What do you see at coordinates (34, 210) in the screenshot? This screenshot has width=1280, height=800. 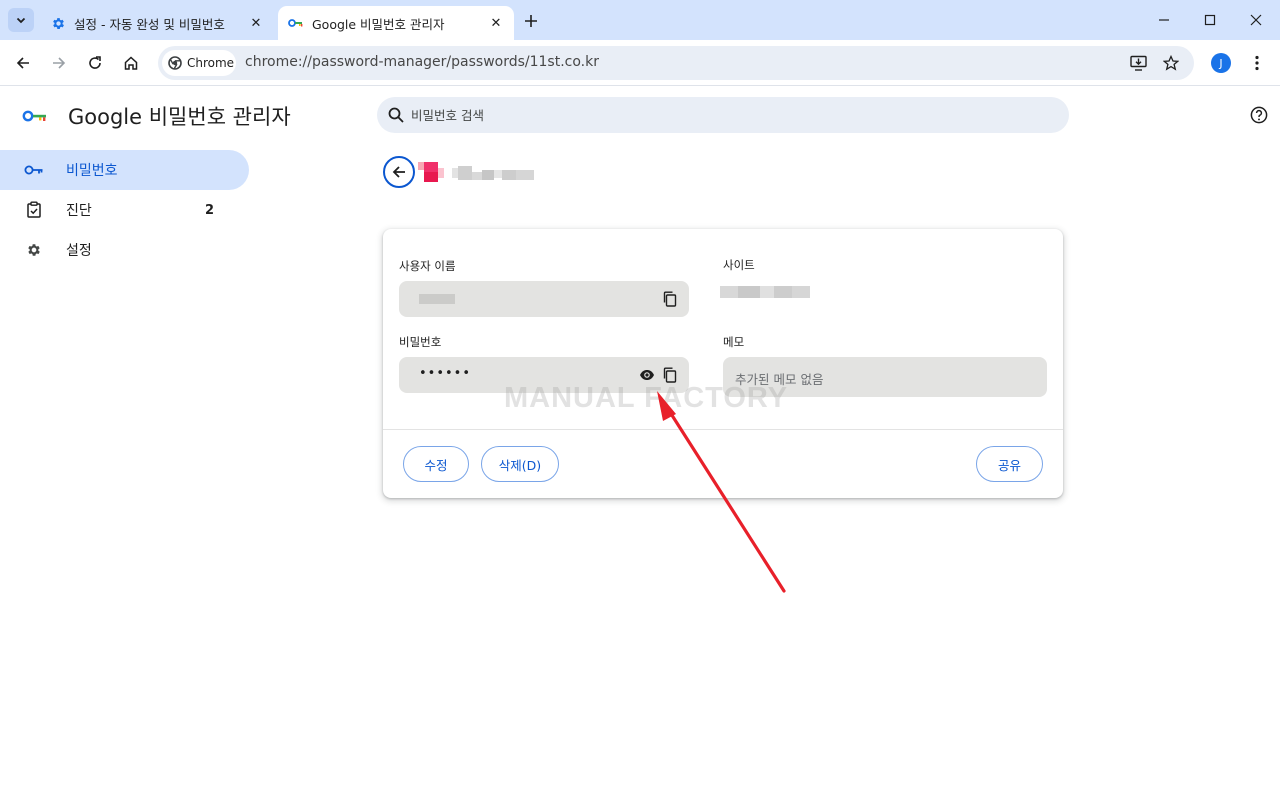 I see `checkup-icon` at bounding box center [34, 210].